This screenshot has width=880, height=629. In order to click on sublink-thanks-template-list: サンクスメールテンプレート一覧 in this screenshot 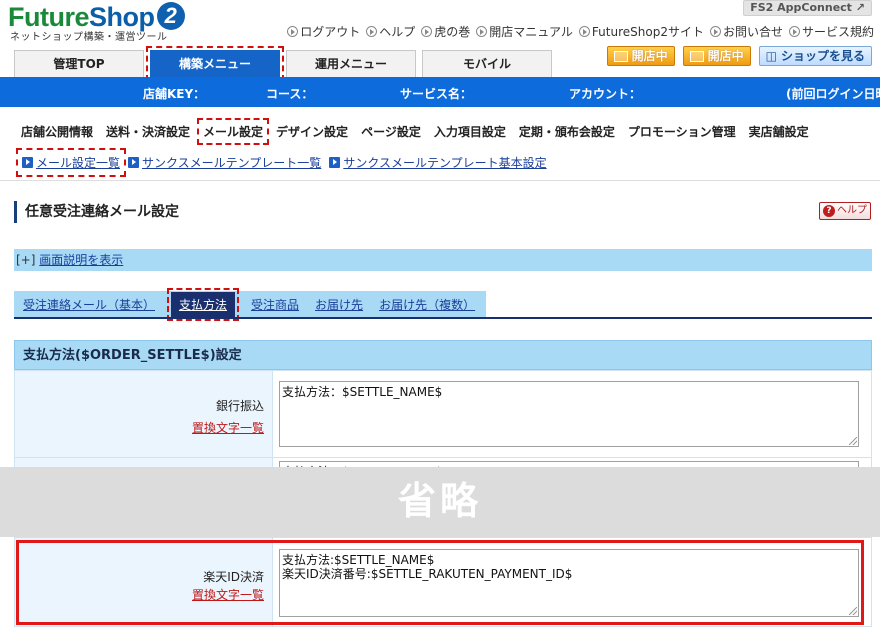, I will do `click(224, 162)`.